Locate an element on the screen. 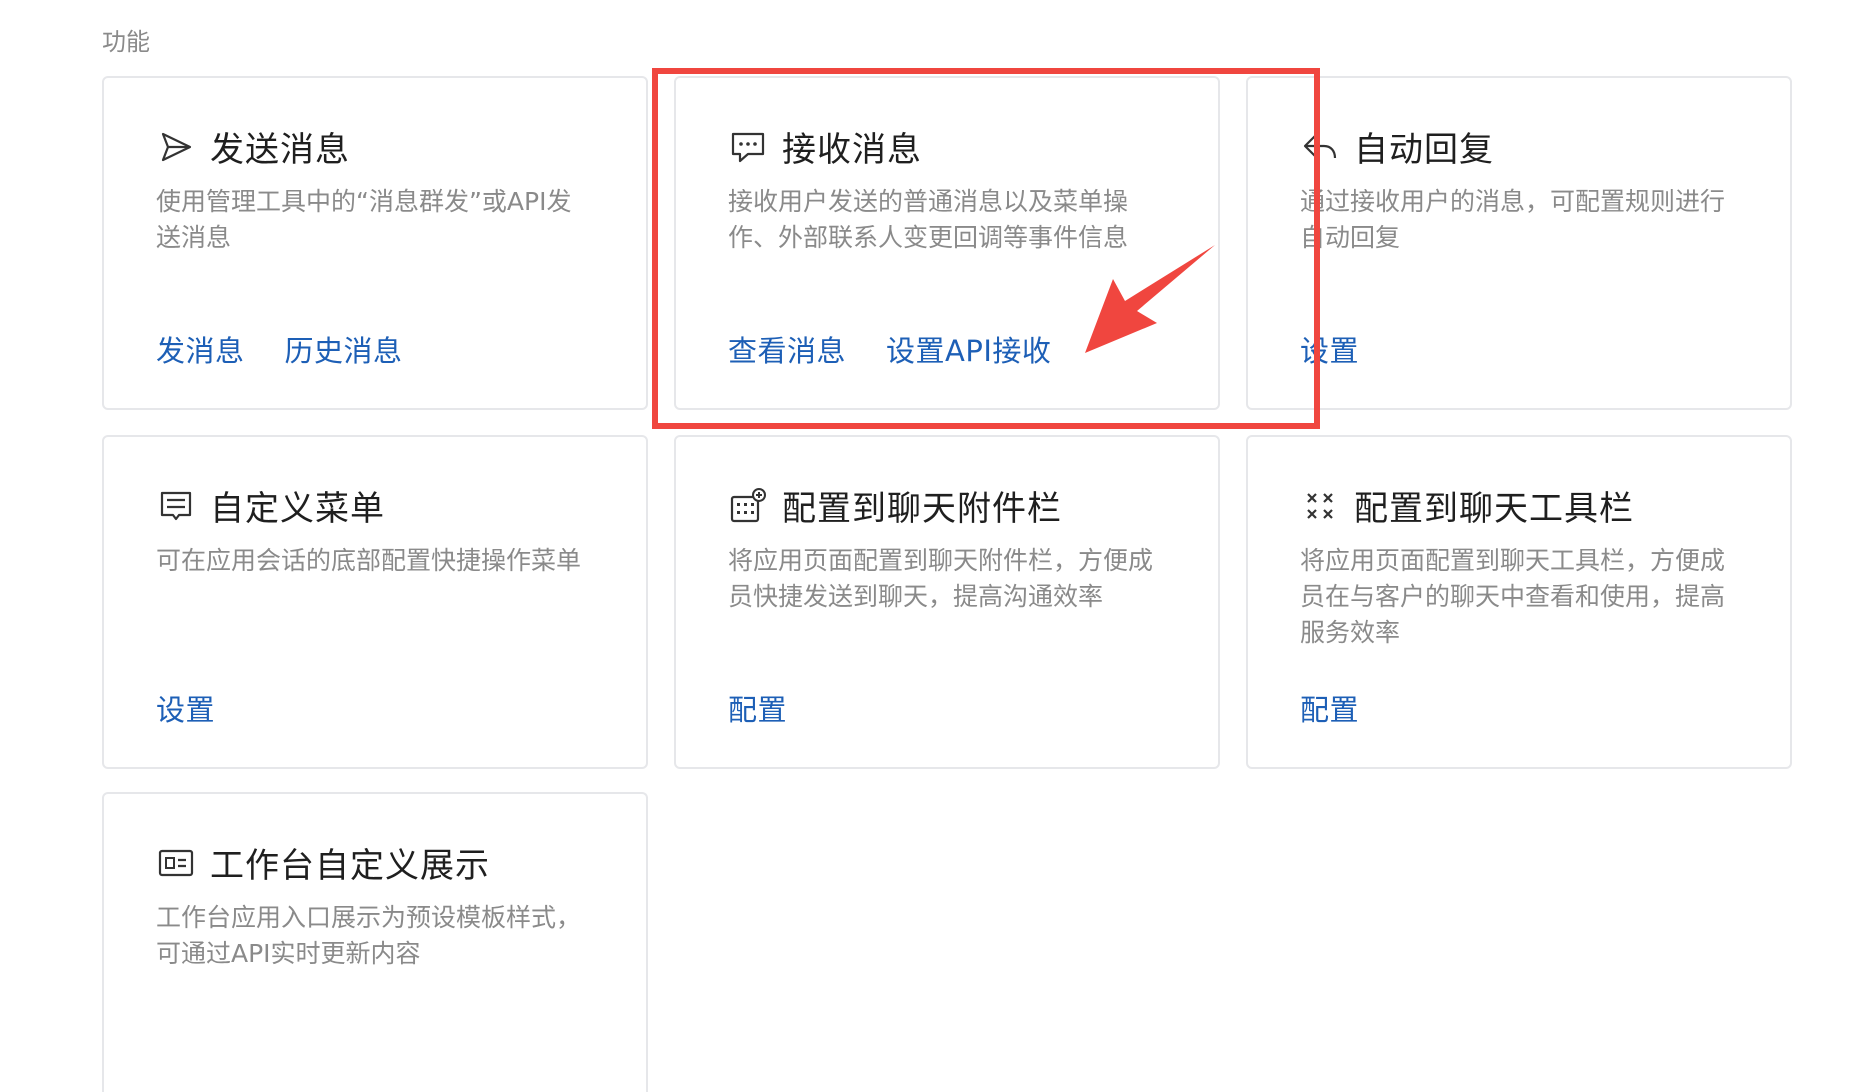  set-api-receive-link: 设置API接收 is located at coordinates (968, 349).